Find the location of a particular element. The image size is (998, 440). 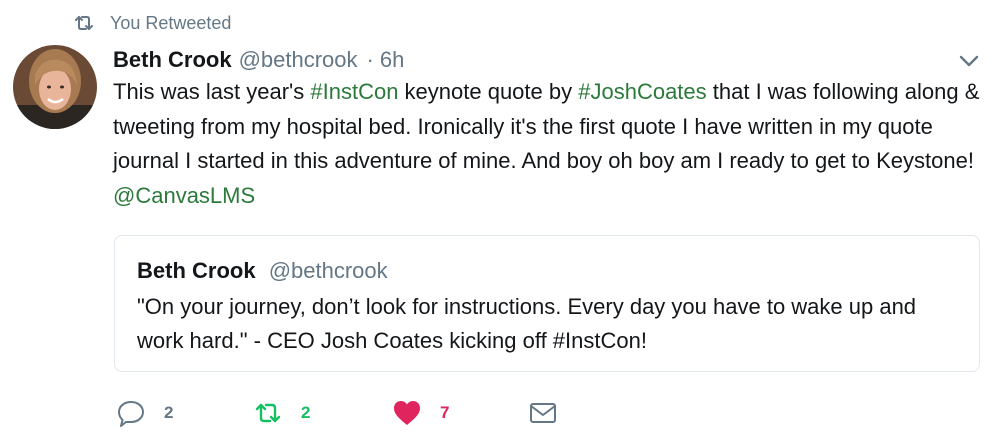

quoted-author-name: Beth Crook is located at coordinates (196, 270).